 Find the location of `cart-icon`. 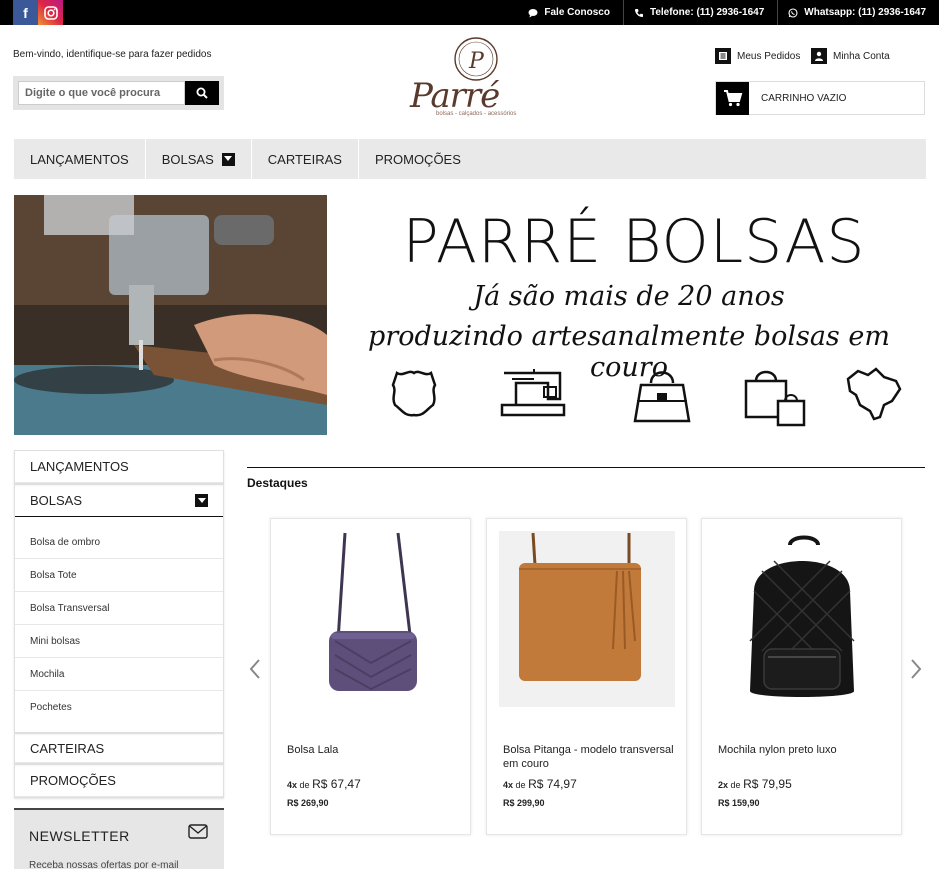

cart-icon is located at coordinates (732, 98).